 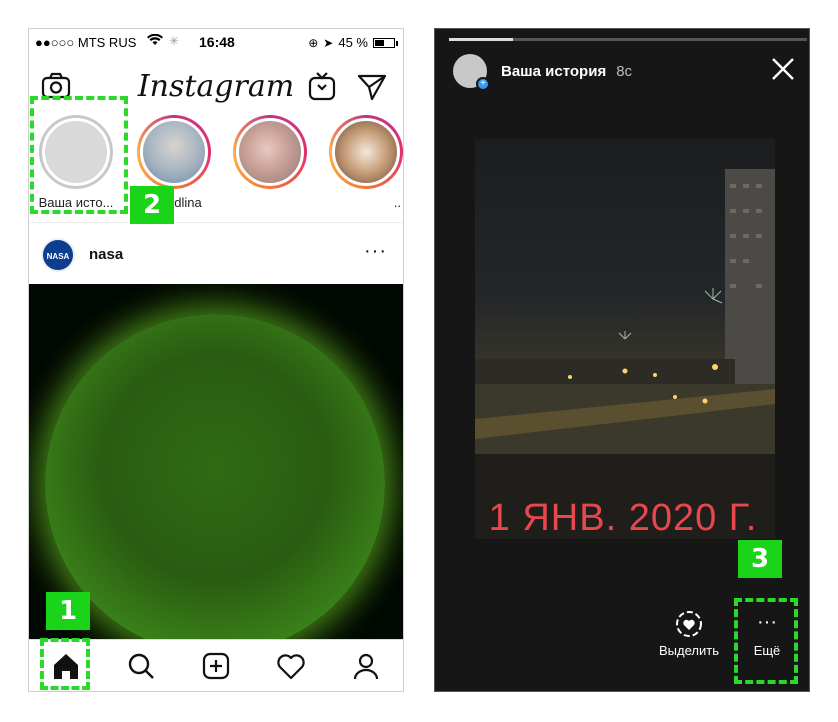 I want to click on close-icon, so click(x=783, y=69).